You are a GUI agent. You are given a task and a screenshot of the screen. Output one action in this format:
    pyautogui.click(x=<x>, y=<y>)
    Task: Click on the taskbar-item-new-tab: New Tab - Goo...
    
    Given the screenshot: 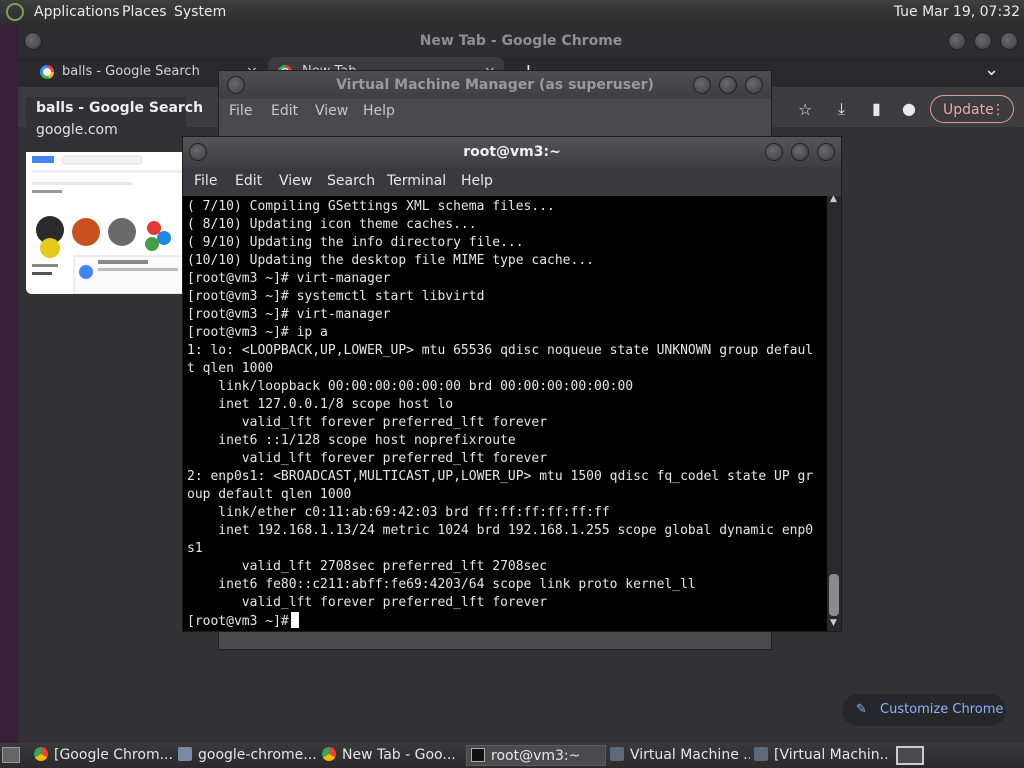 What is the action you would take?
    pyautogui.click(x=392, y=755)
    